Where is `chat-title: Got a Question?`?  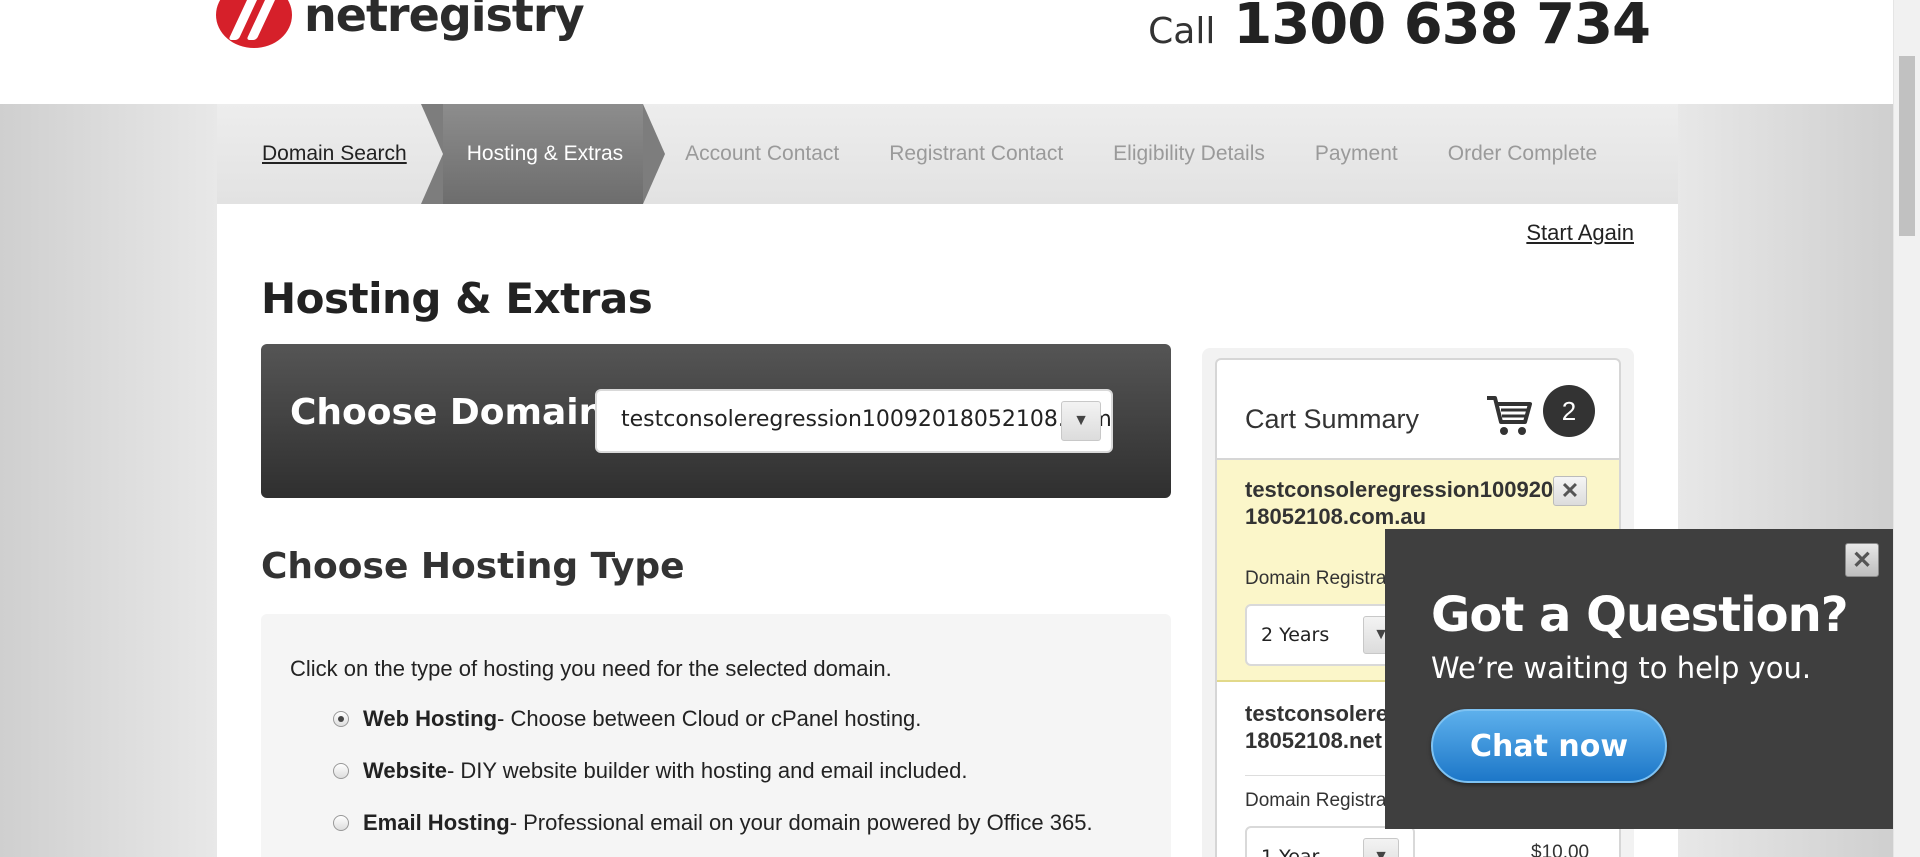
chat-title: Got a Question? is located at coordinates (1640, 615).